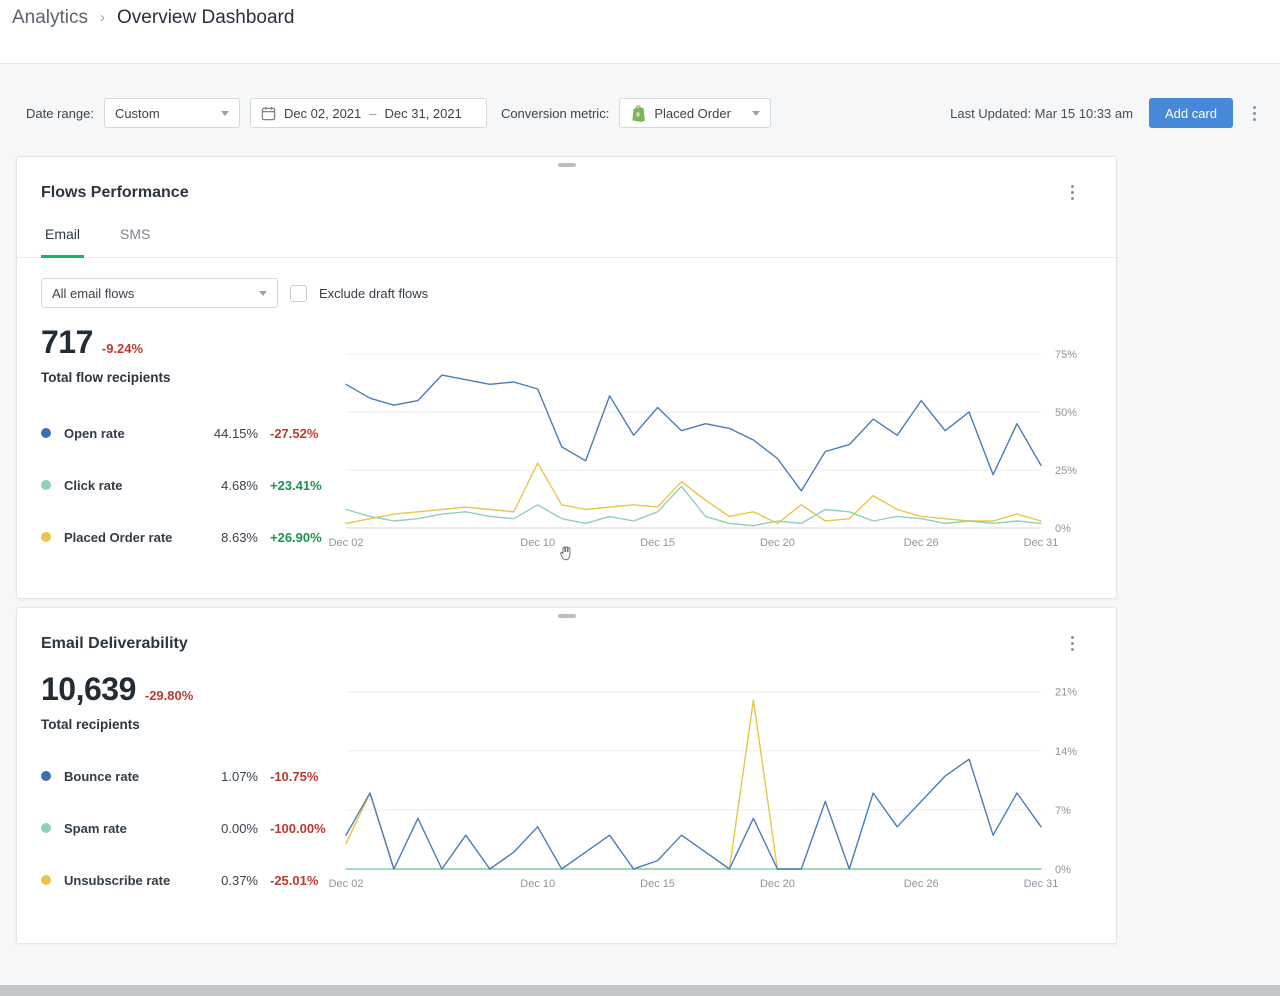  I want to click on legend-value: 8.63%, so click(239, 537).